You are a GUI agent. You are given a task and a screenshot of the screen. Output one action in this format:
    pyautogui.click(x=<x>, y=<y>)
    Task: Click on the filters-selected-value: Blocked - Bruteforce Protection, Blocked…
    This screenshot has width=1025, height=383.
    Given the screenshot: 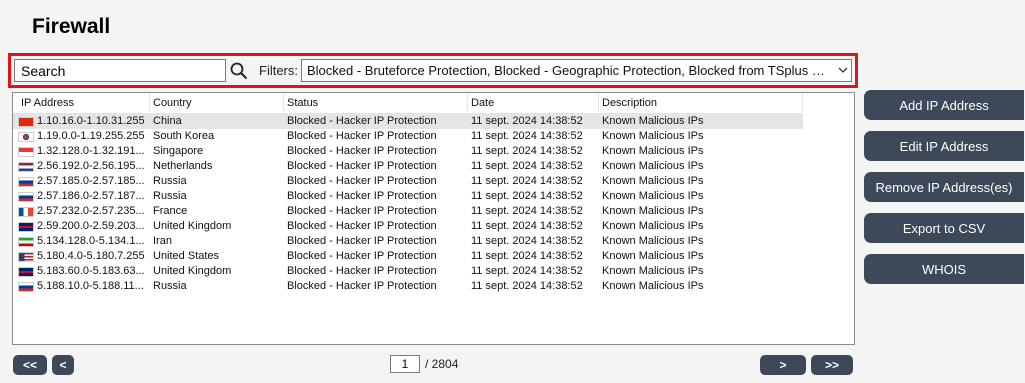 What is the action you would take?
    pyautogui.click(x=566, y=70)
    